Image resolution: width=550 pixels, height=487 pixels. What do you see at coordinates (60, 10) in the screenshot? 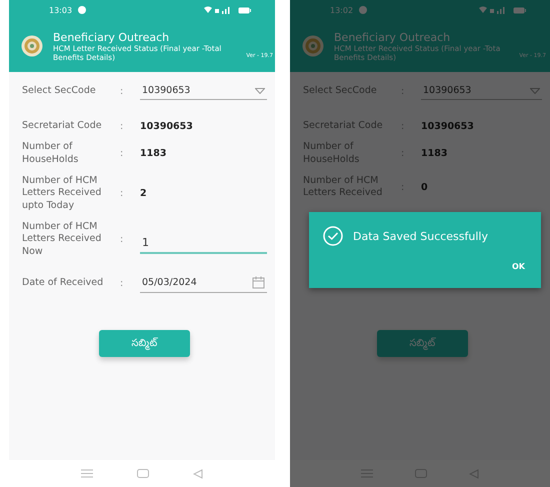
I see `status-time: 13:03` at bounding box center [60, 10].